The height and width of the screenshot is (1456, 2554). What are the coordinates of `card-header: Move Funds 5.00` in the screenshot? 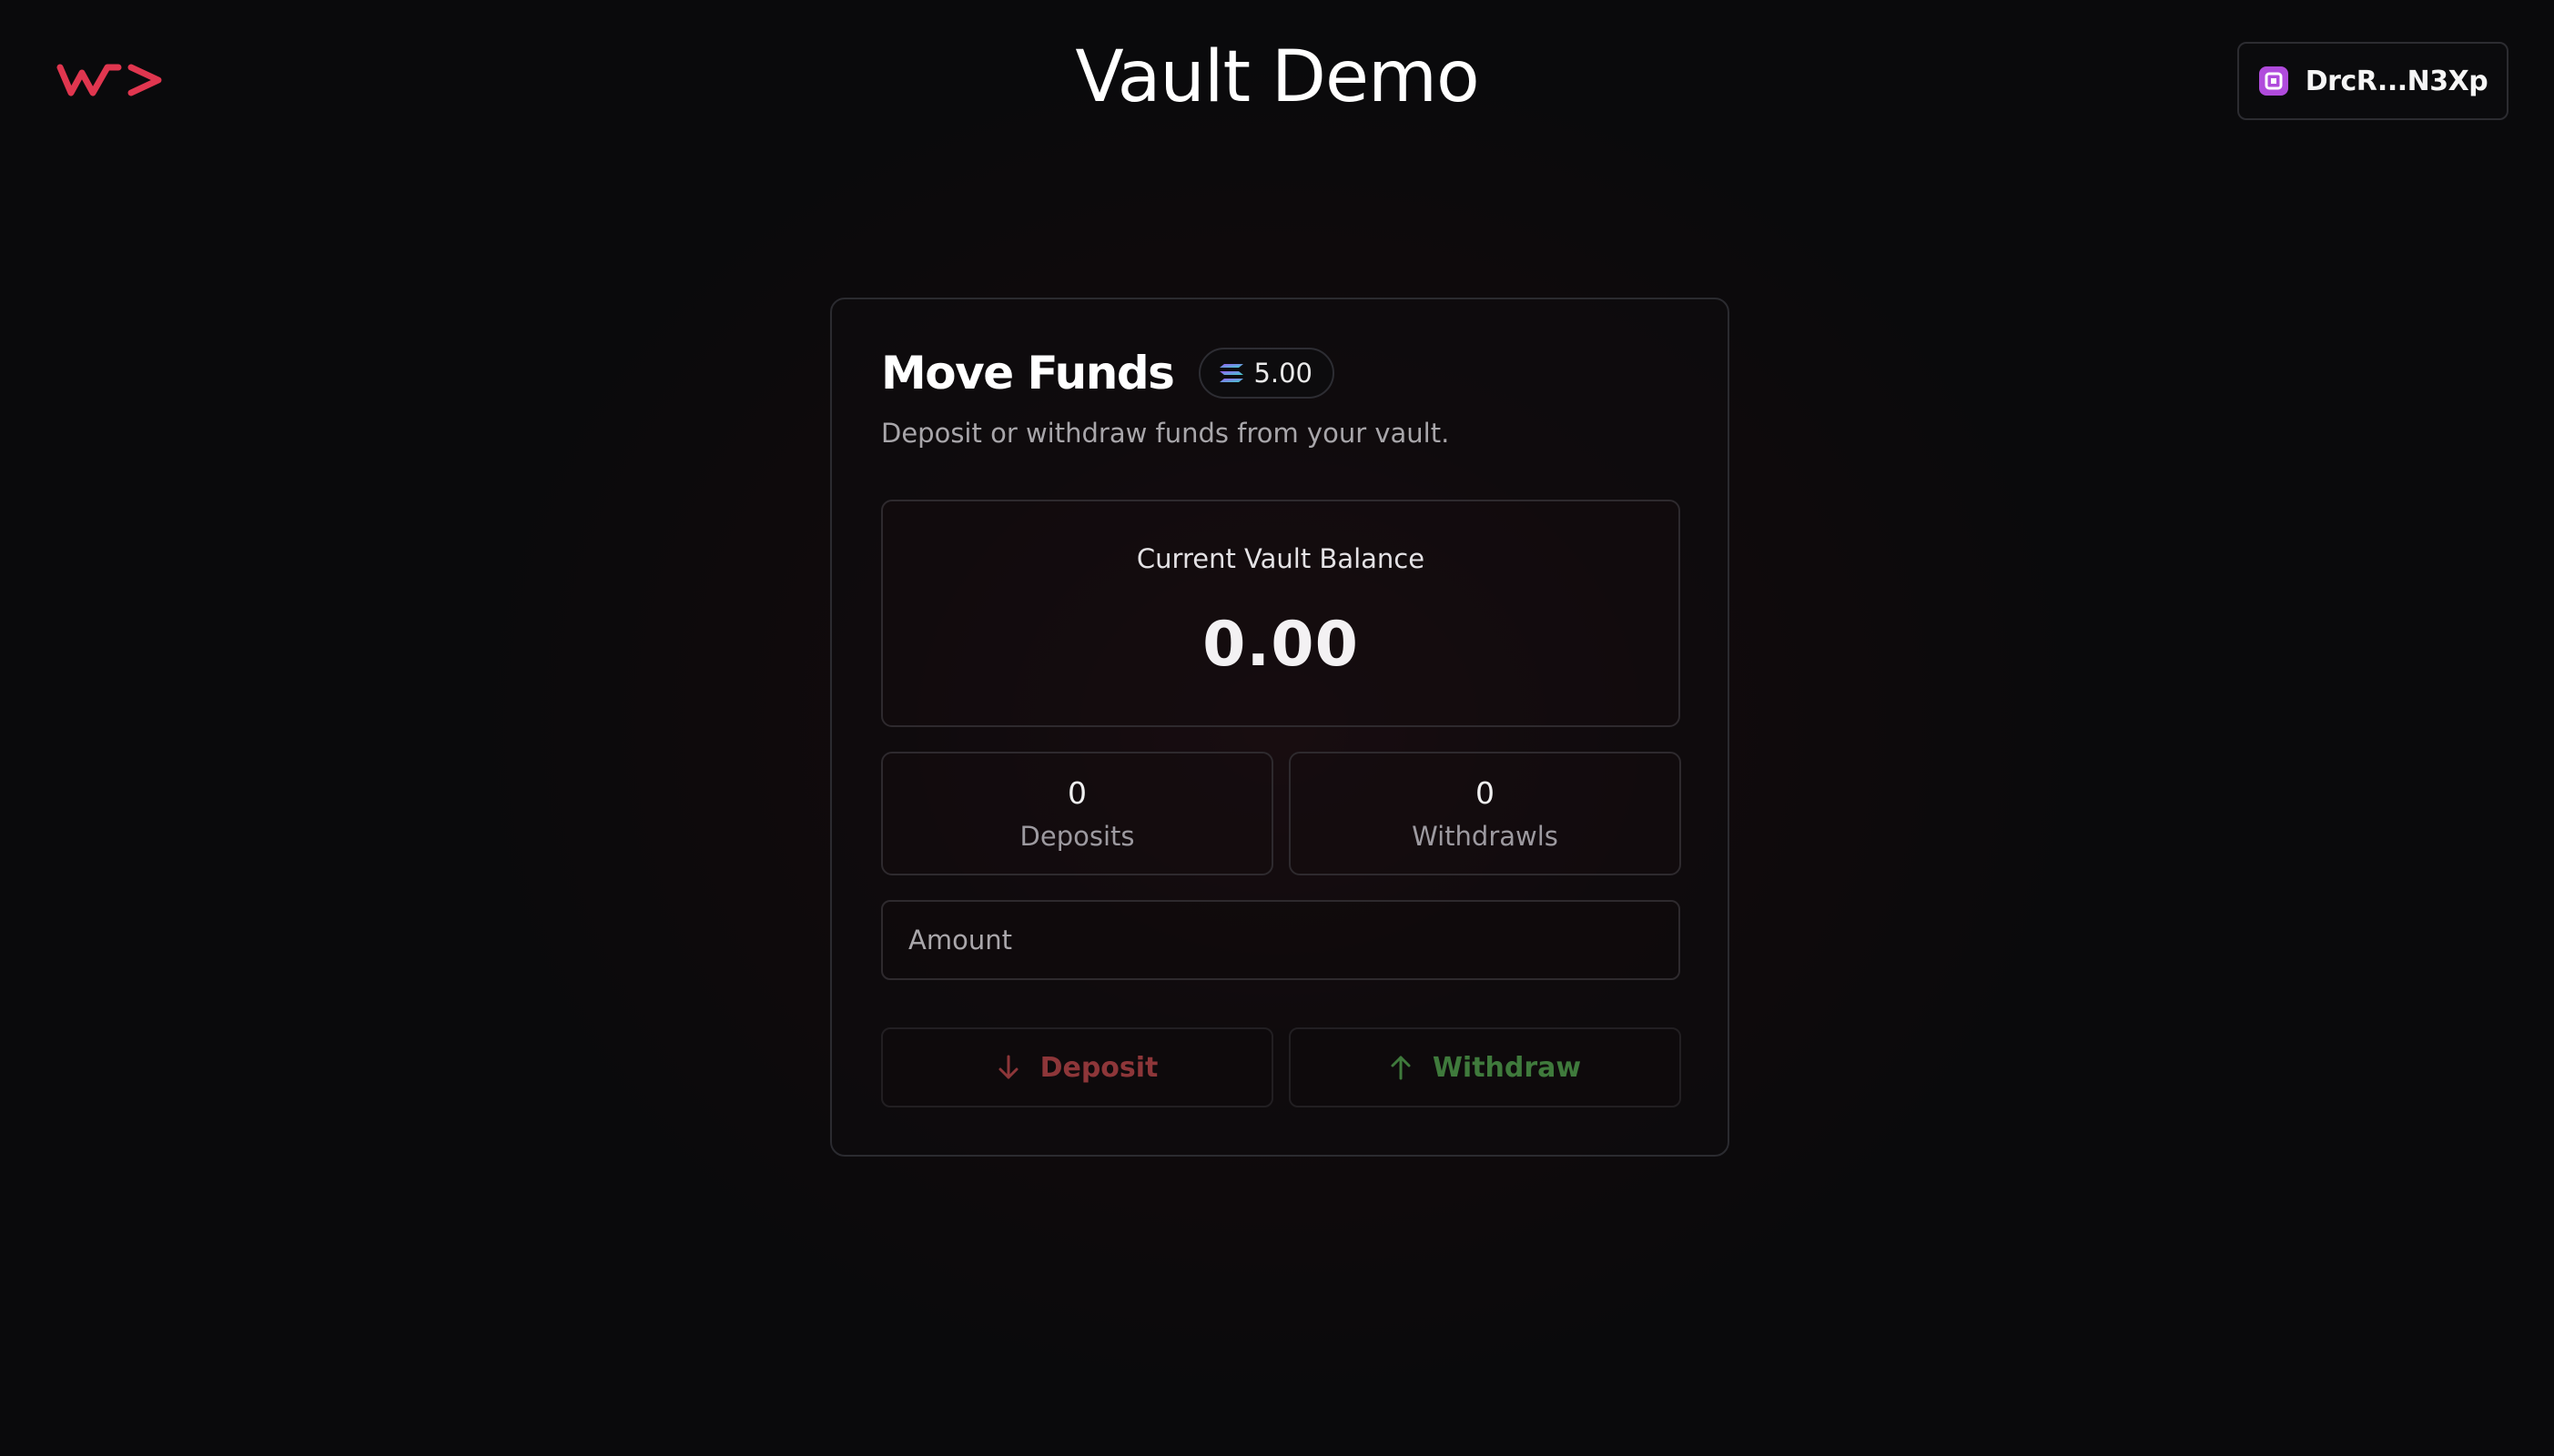 It's located at (1108, 373).